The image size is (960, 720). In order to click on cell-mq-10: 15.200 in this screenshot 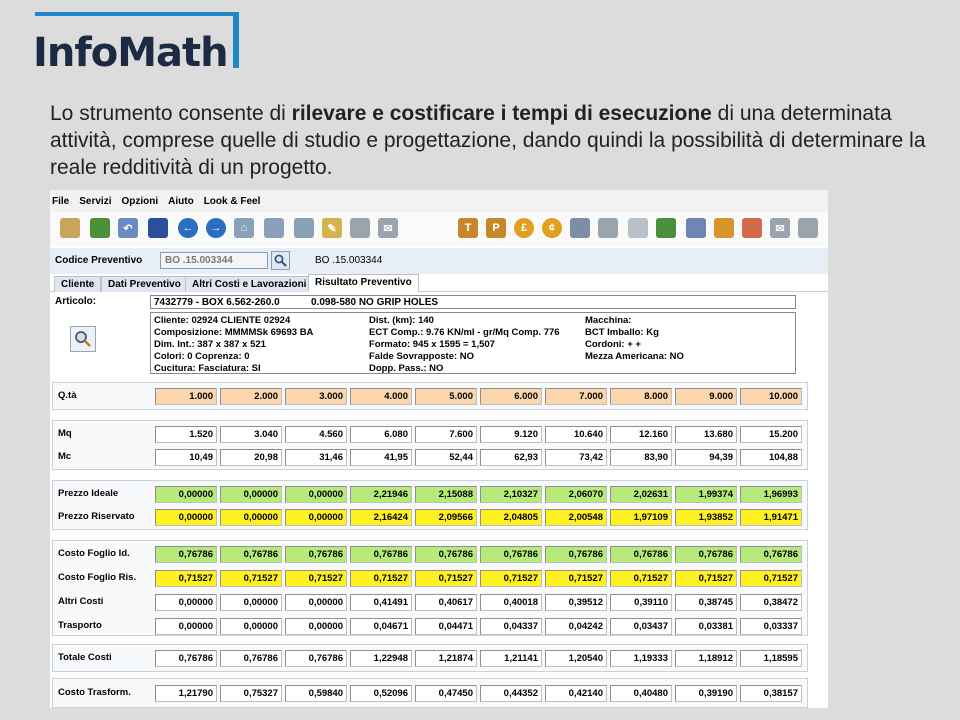, I will do `click(771, 434)`.